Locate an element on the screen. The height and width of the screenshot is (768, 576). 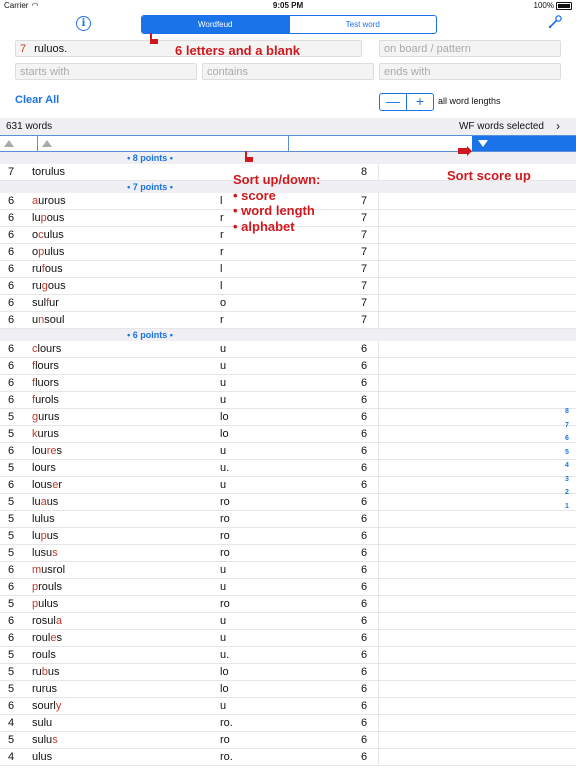
tab-test-word: Test word is located at coordinates (362, 24).